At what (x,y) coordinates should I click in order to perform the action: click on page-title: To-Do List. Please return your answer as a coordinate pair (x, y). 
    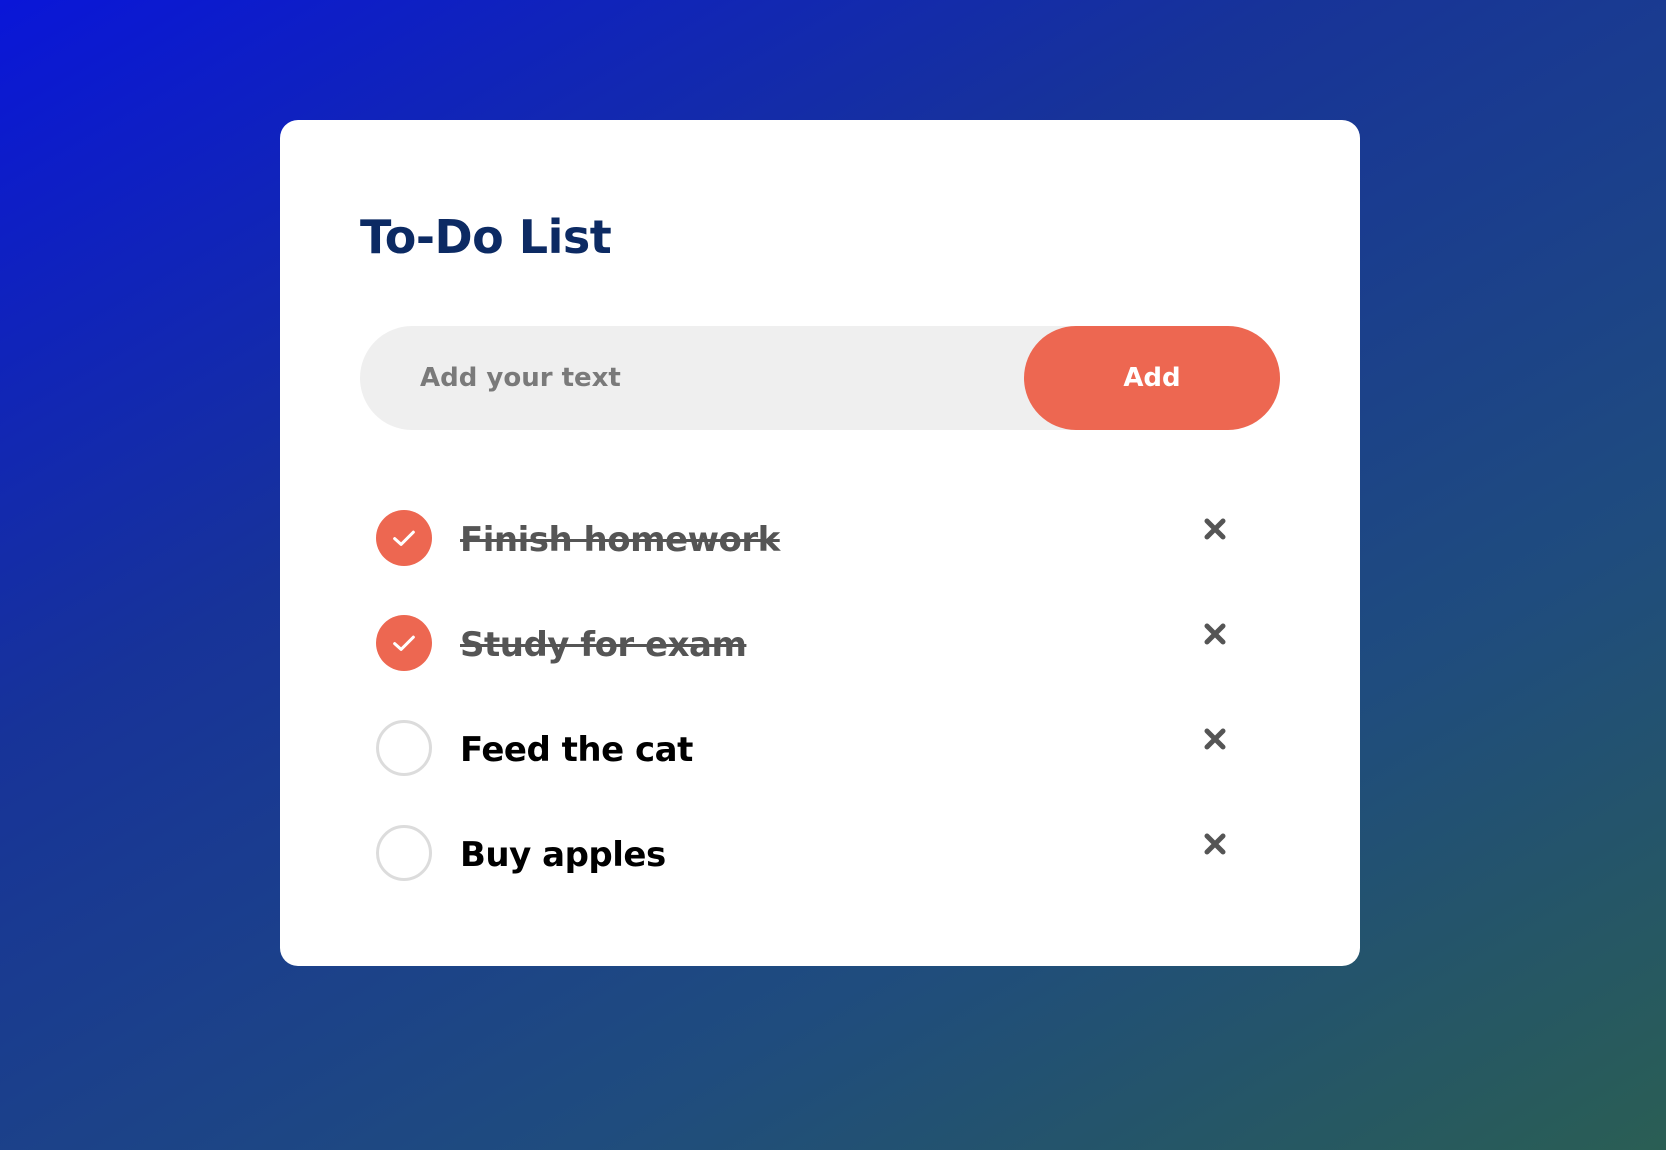
    Looking at the image, I should click on (486, 237).